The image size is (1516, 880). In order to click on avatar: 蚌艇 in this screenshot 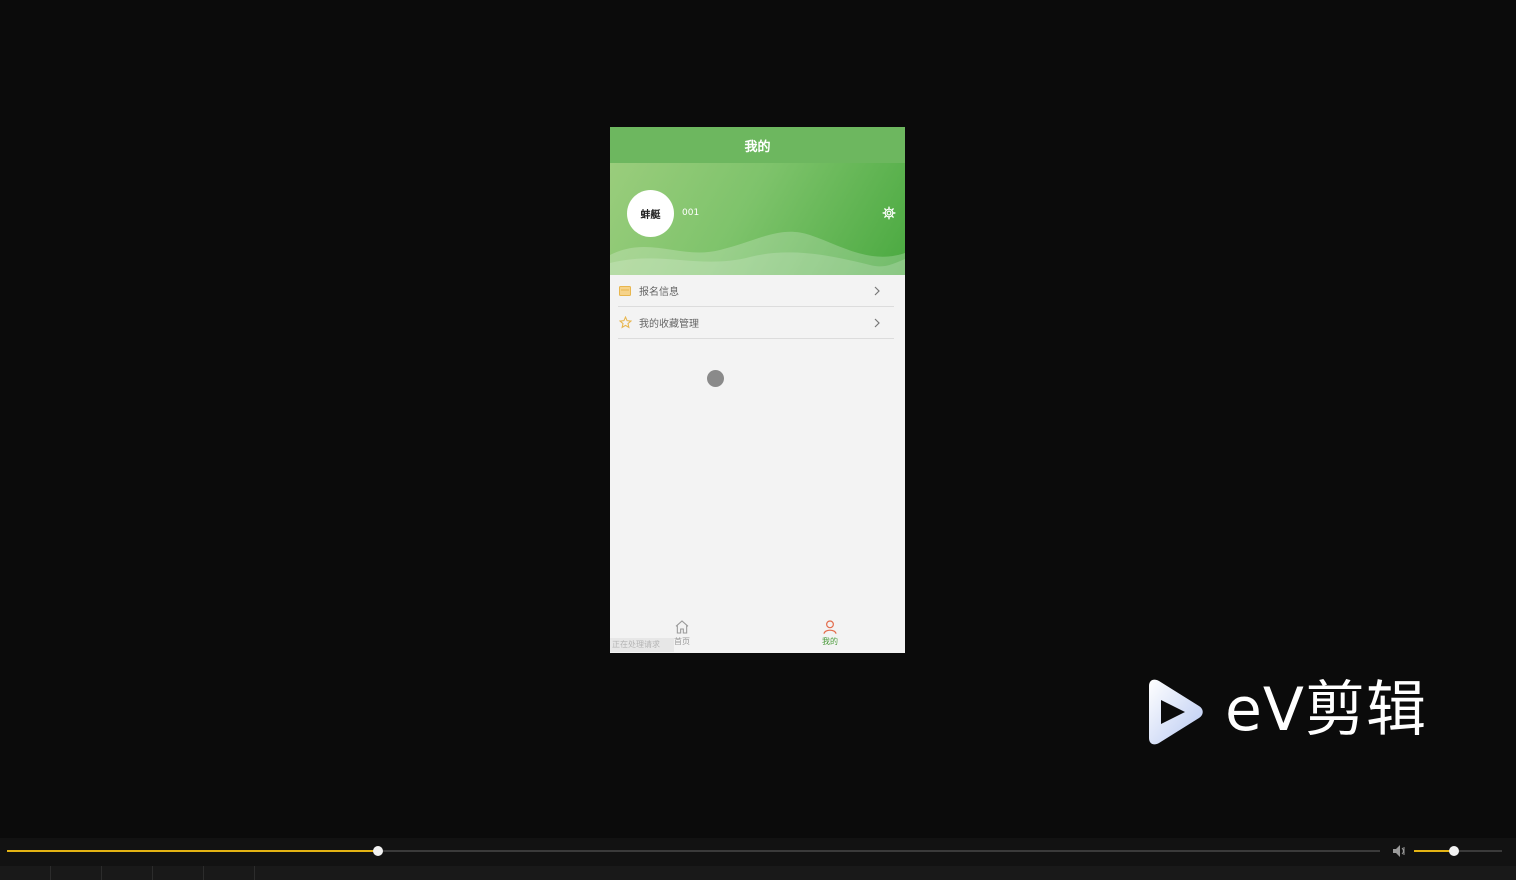, I will do `click(650, 213)`.